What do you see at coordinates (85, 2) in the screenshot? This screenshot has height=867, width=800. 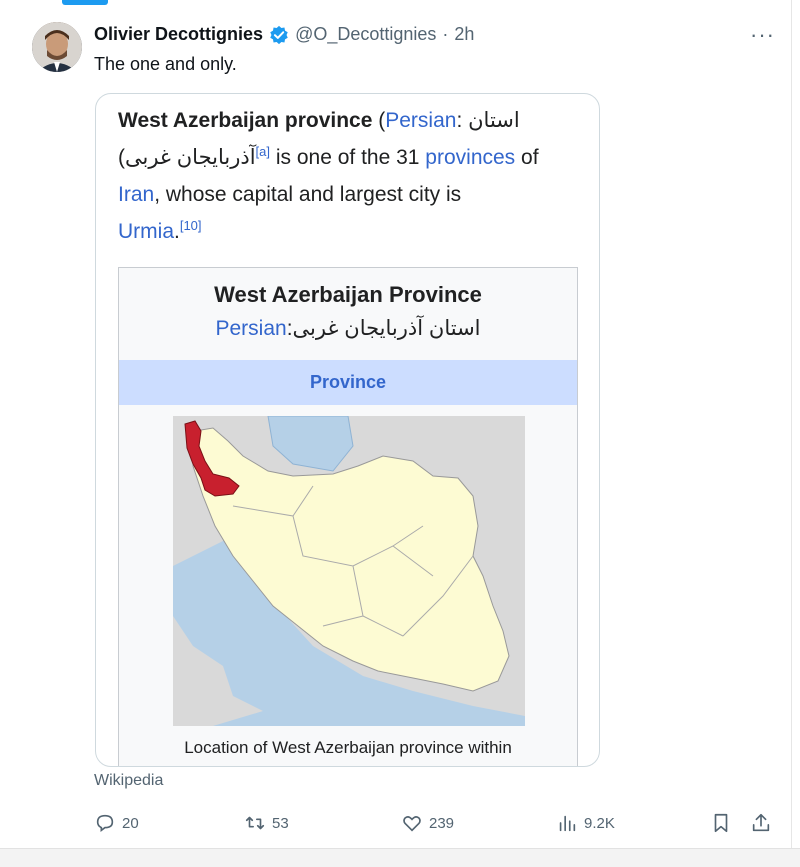 I see `top-accent-bar` at bounding box center [85, 2].